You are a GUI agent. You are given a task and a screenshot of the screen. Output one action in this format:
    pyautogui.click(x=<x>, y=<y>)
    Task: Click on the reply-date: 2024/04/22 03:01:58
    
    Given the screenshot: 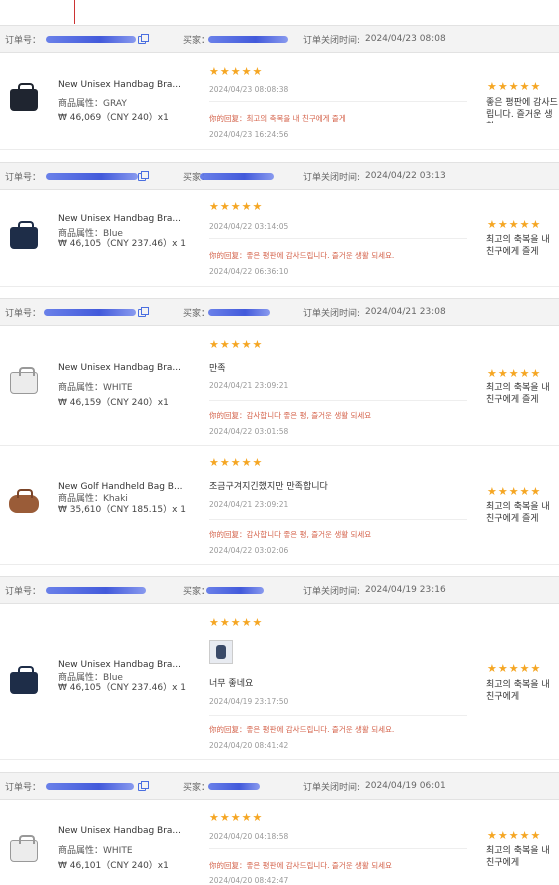 What is the action you would take?
    pyautogui.click(x=249, y=431)
    